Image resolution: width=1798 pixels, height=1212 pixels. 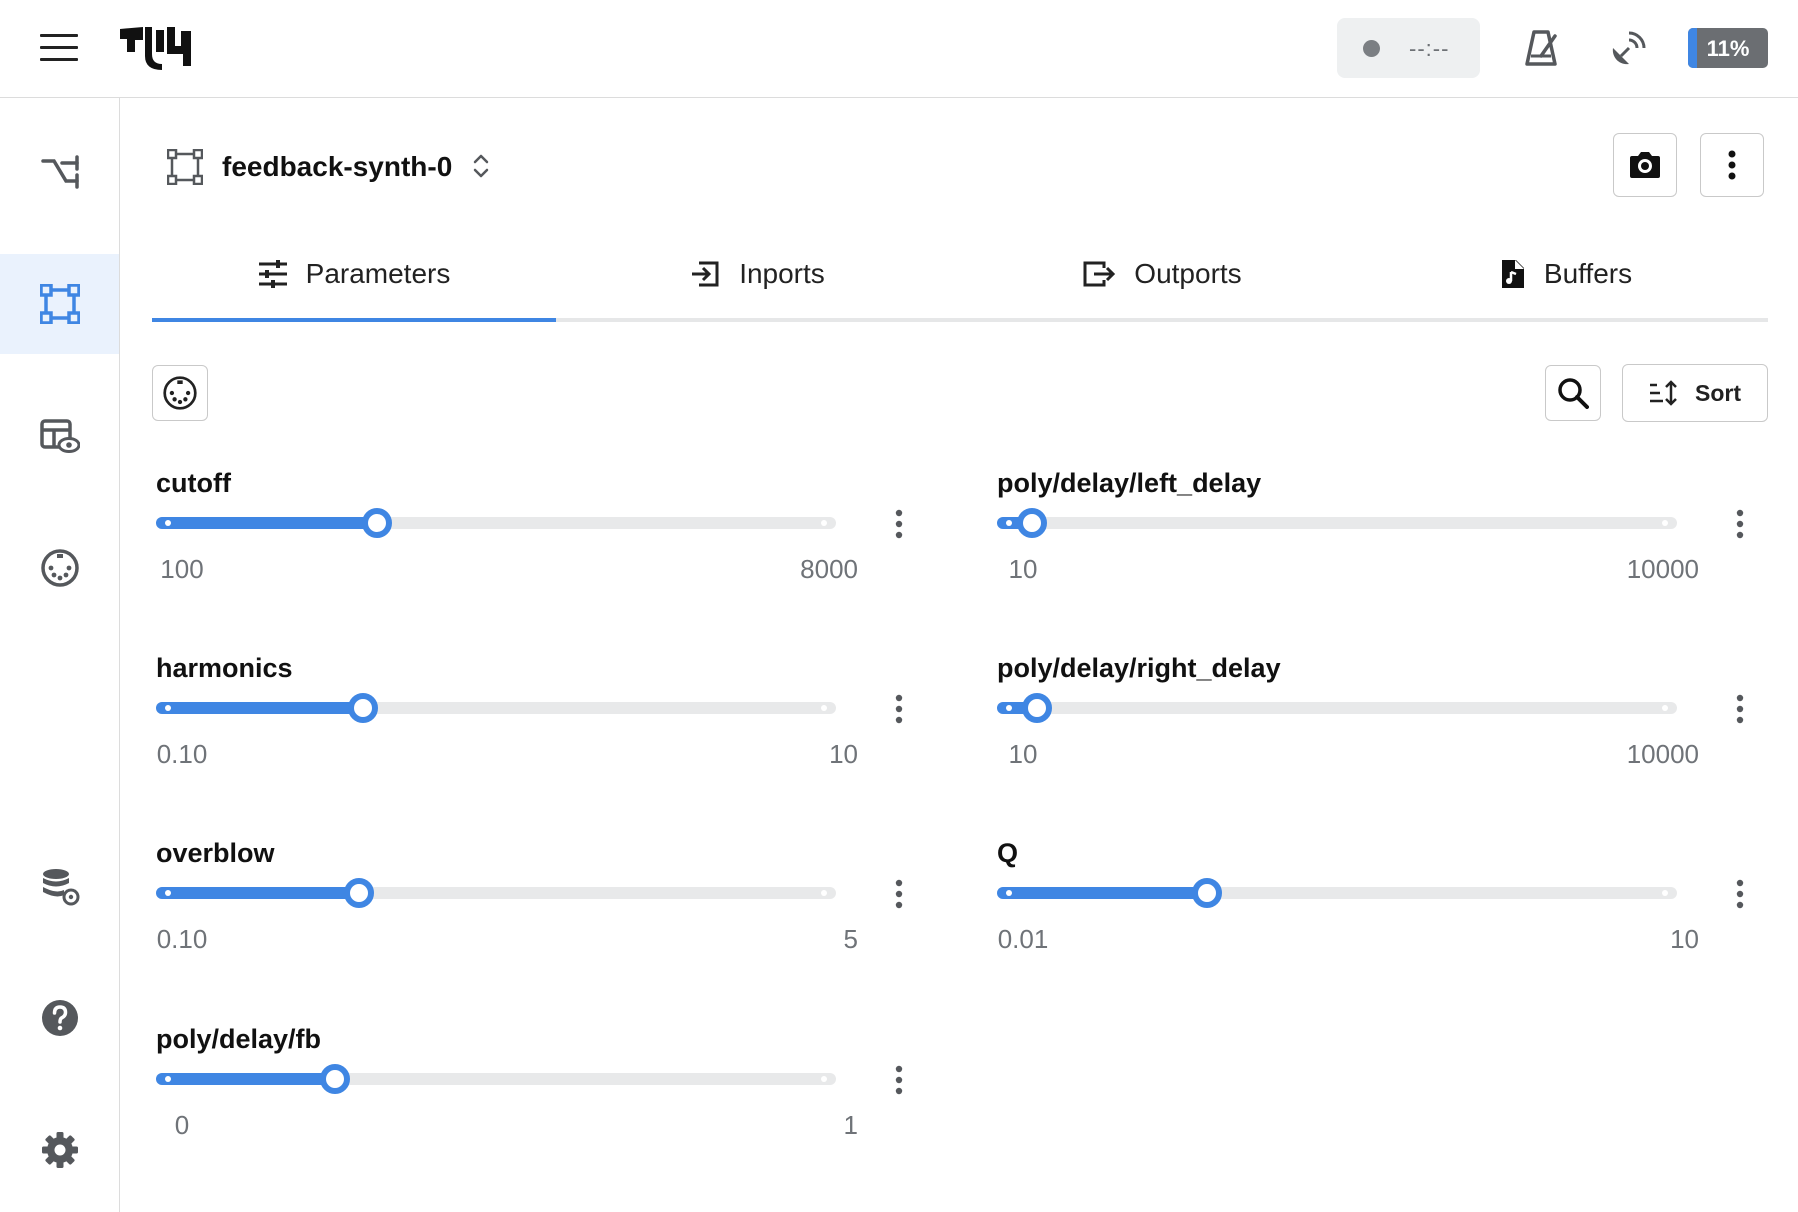 I want to click on tab-outports: Outports, so click(x=1162, y=280).